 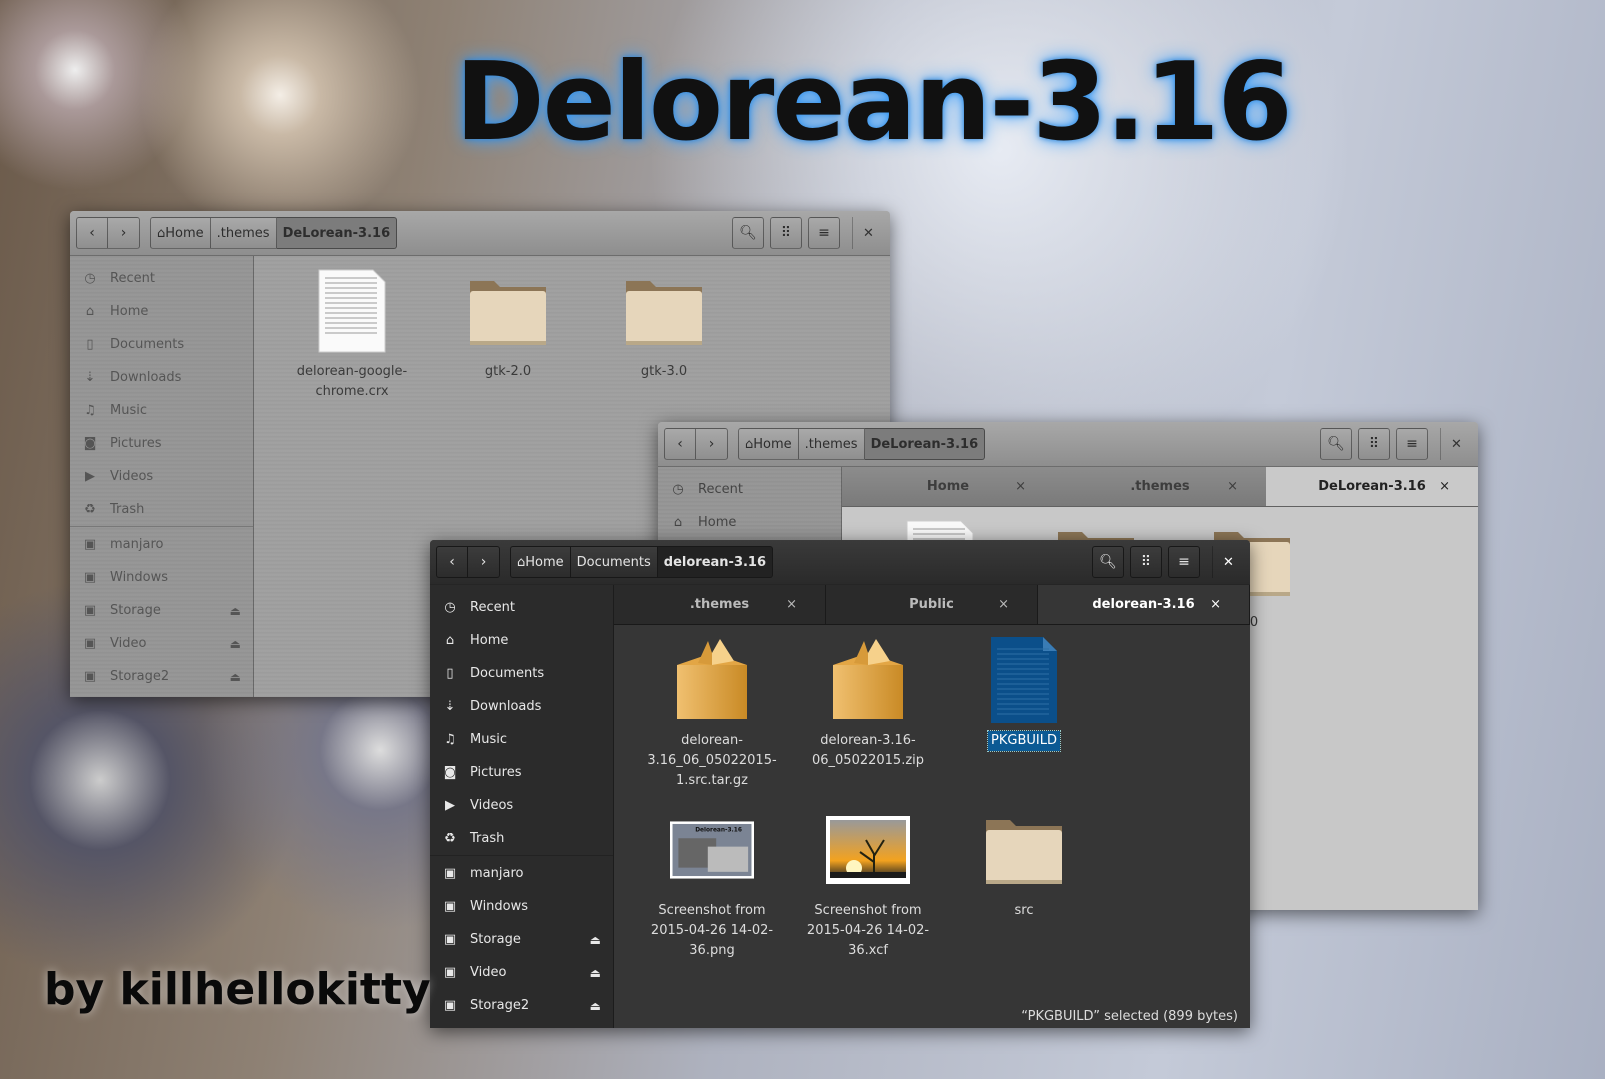 I want to click on file-item: delorean-google-chrome.crx, so click(x=352, y=351).